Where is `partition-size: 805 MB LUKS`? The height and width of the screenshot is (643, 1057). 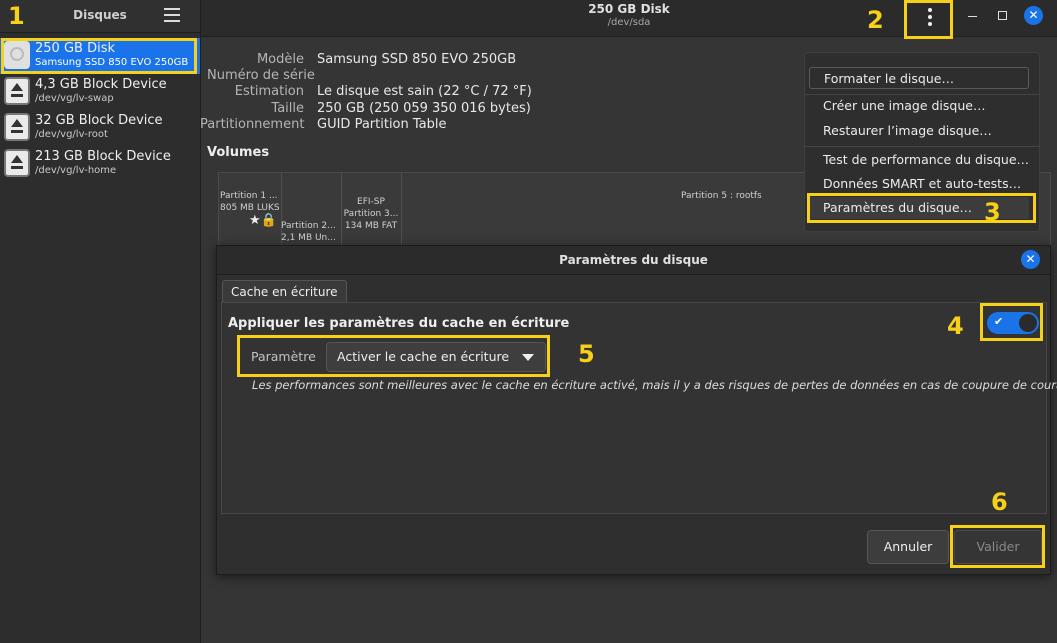 partition-size: 805 MB LUKS is located at coordinates (250, 208).